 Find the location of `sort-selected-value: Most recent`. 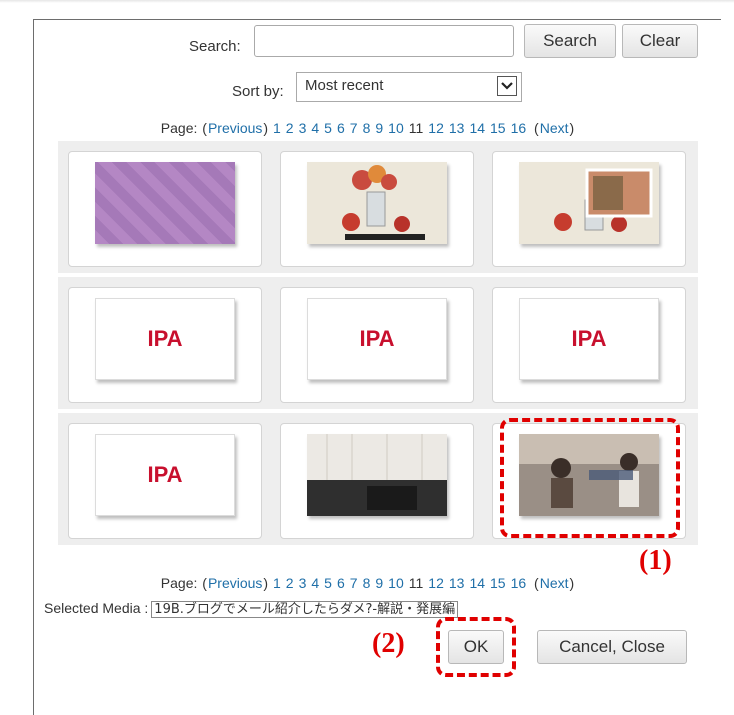

sort-selected-value: Most recent is located at coordinates (344, 85).